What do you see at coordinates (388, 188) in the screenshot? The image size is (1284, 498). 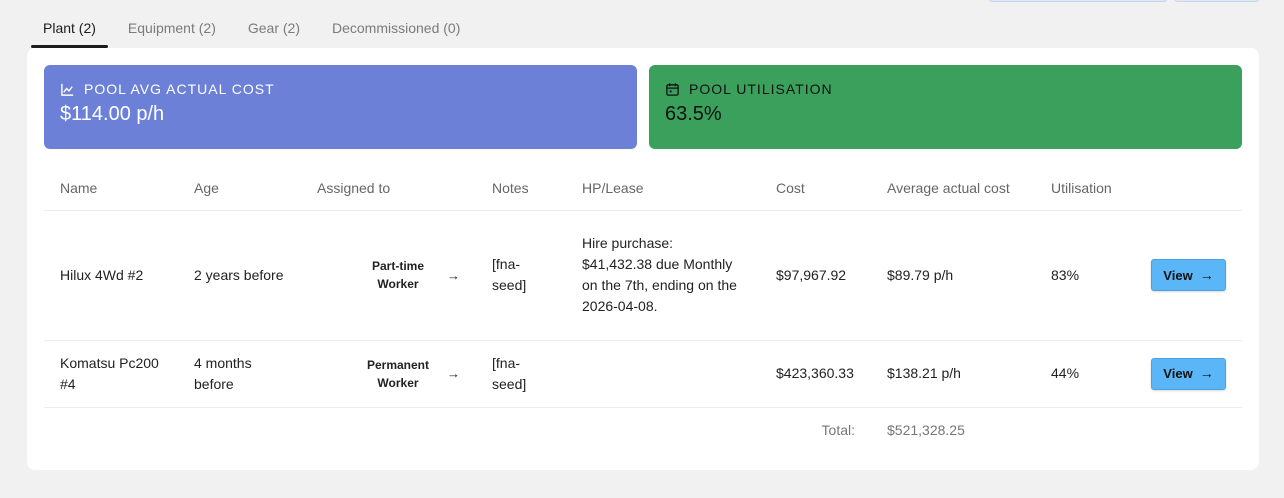 I see `header-assigned-to: Assigned to` at bounding box center [388, 188].